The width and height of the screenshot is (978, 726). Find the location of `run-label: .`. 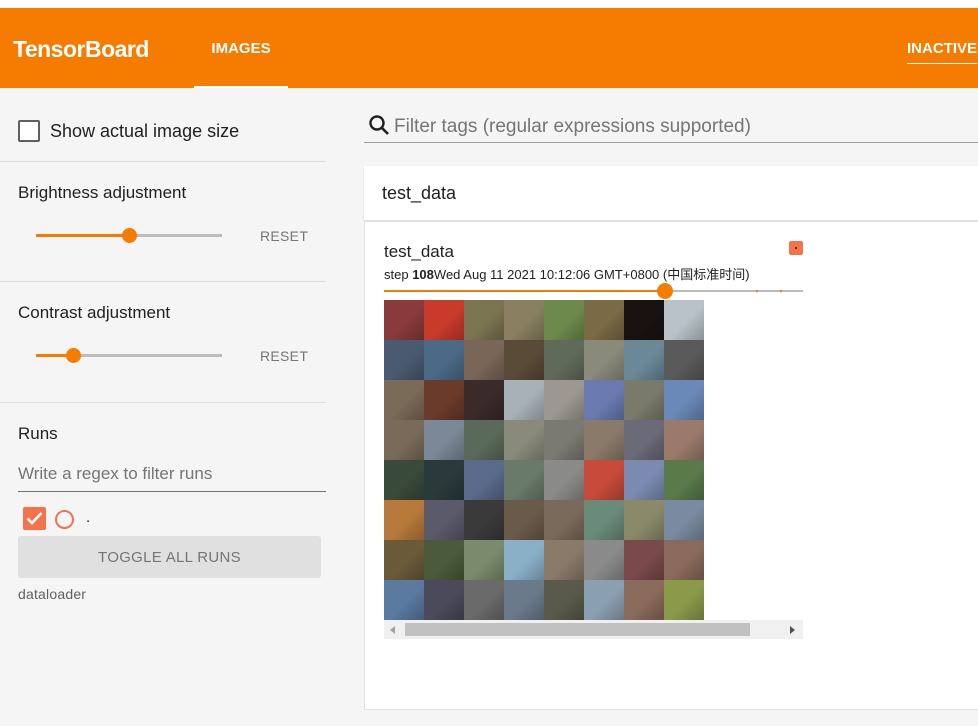

run-label: . is located at coordinates (88, 517).